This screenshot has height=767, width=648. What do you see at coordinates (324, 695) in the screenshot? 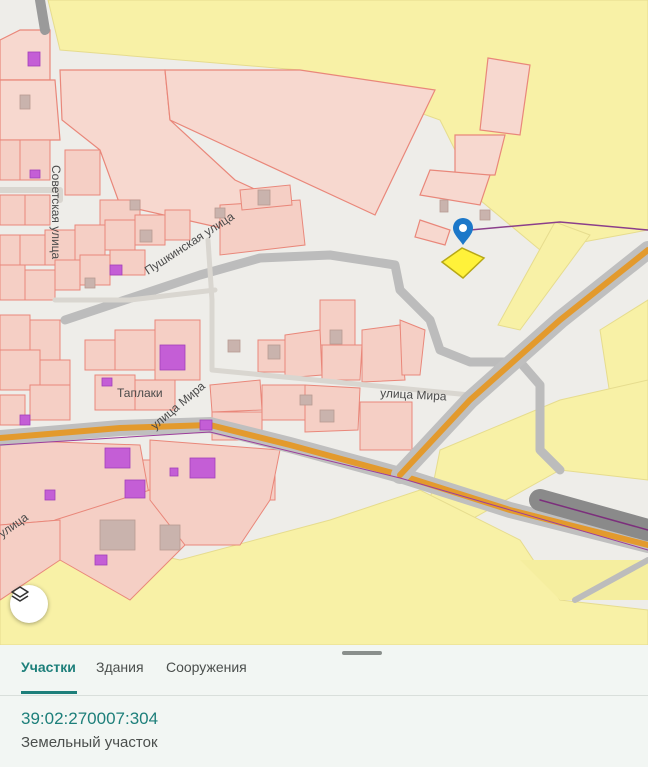
I see `tabs-divider` at bounding box center [324, 695].